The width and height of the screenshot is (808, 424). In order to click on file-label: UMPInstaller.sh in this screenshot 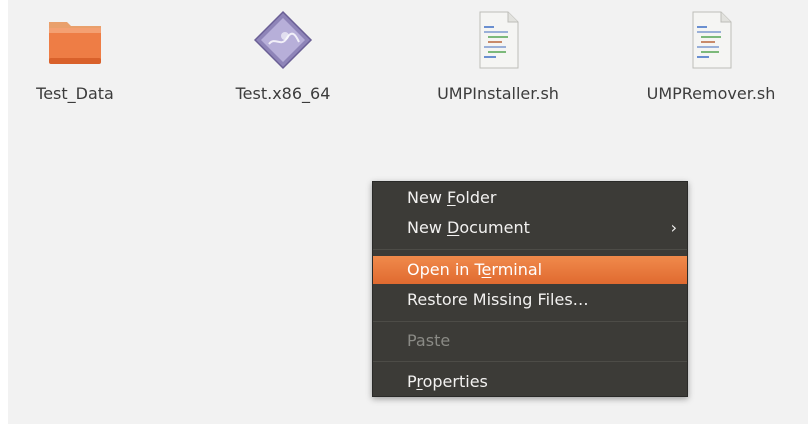, I will do `click(498, 93)`.